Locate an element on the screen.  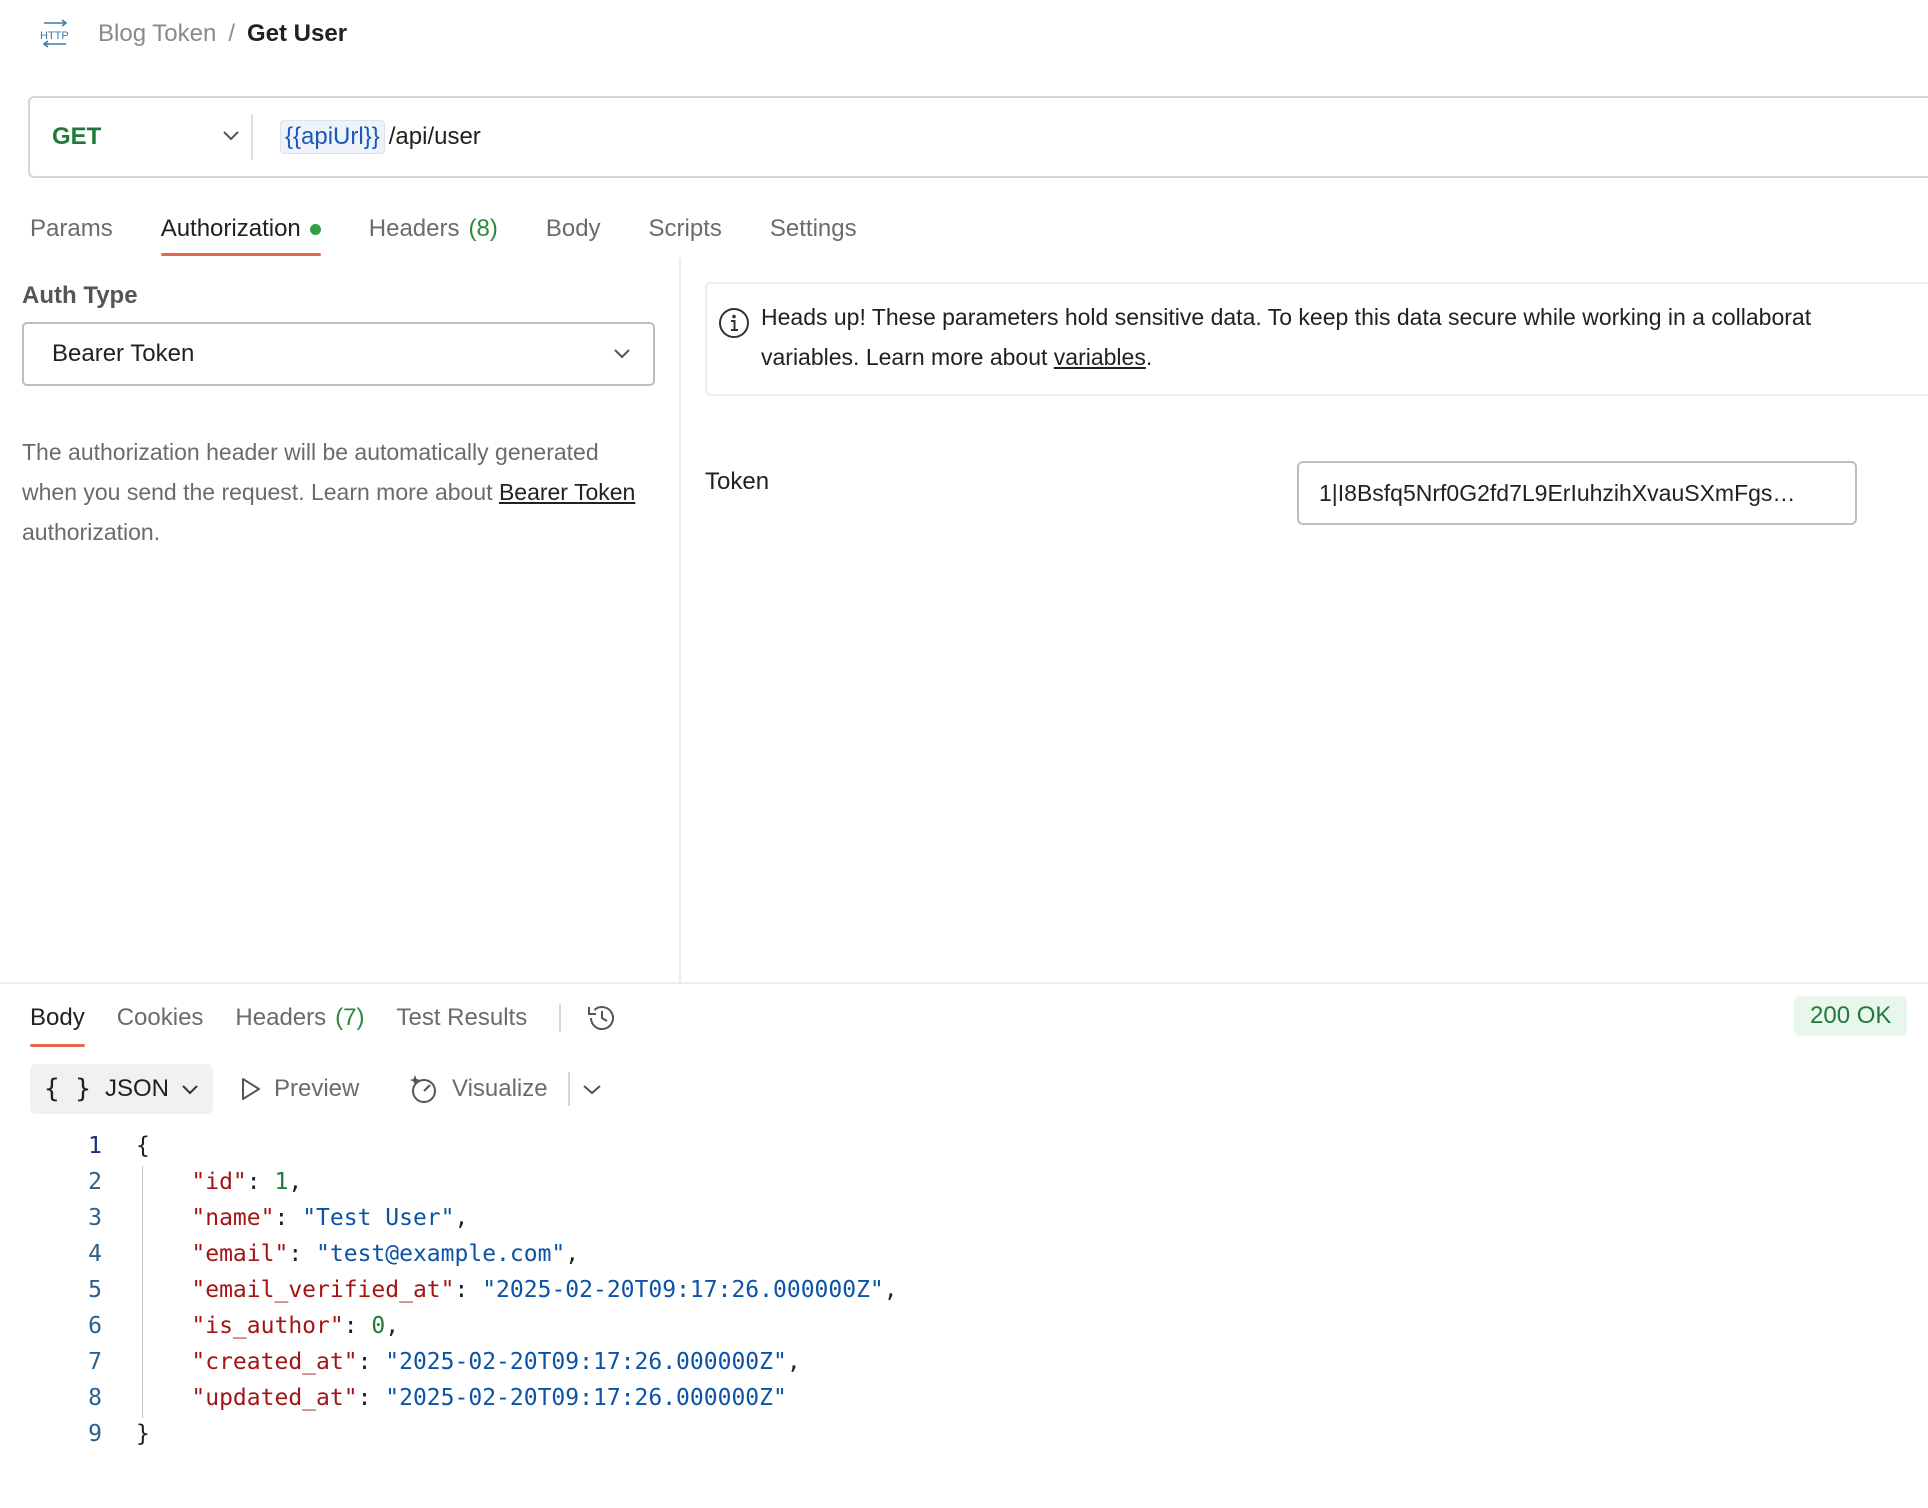
url-input: {{apiUrl}} /api/user is located at coordinates (380, 137).